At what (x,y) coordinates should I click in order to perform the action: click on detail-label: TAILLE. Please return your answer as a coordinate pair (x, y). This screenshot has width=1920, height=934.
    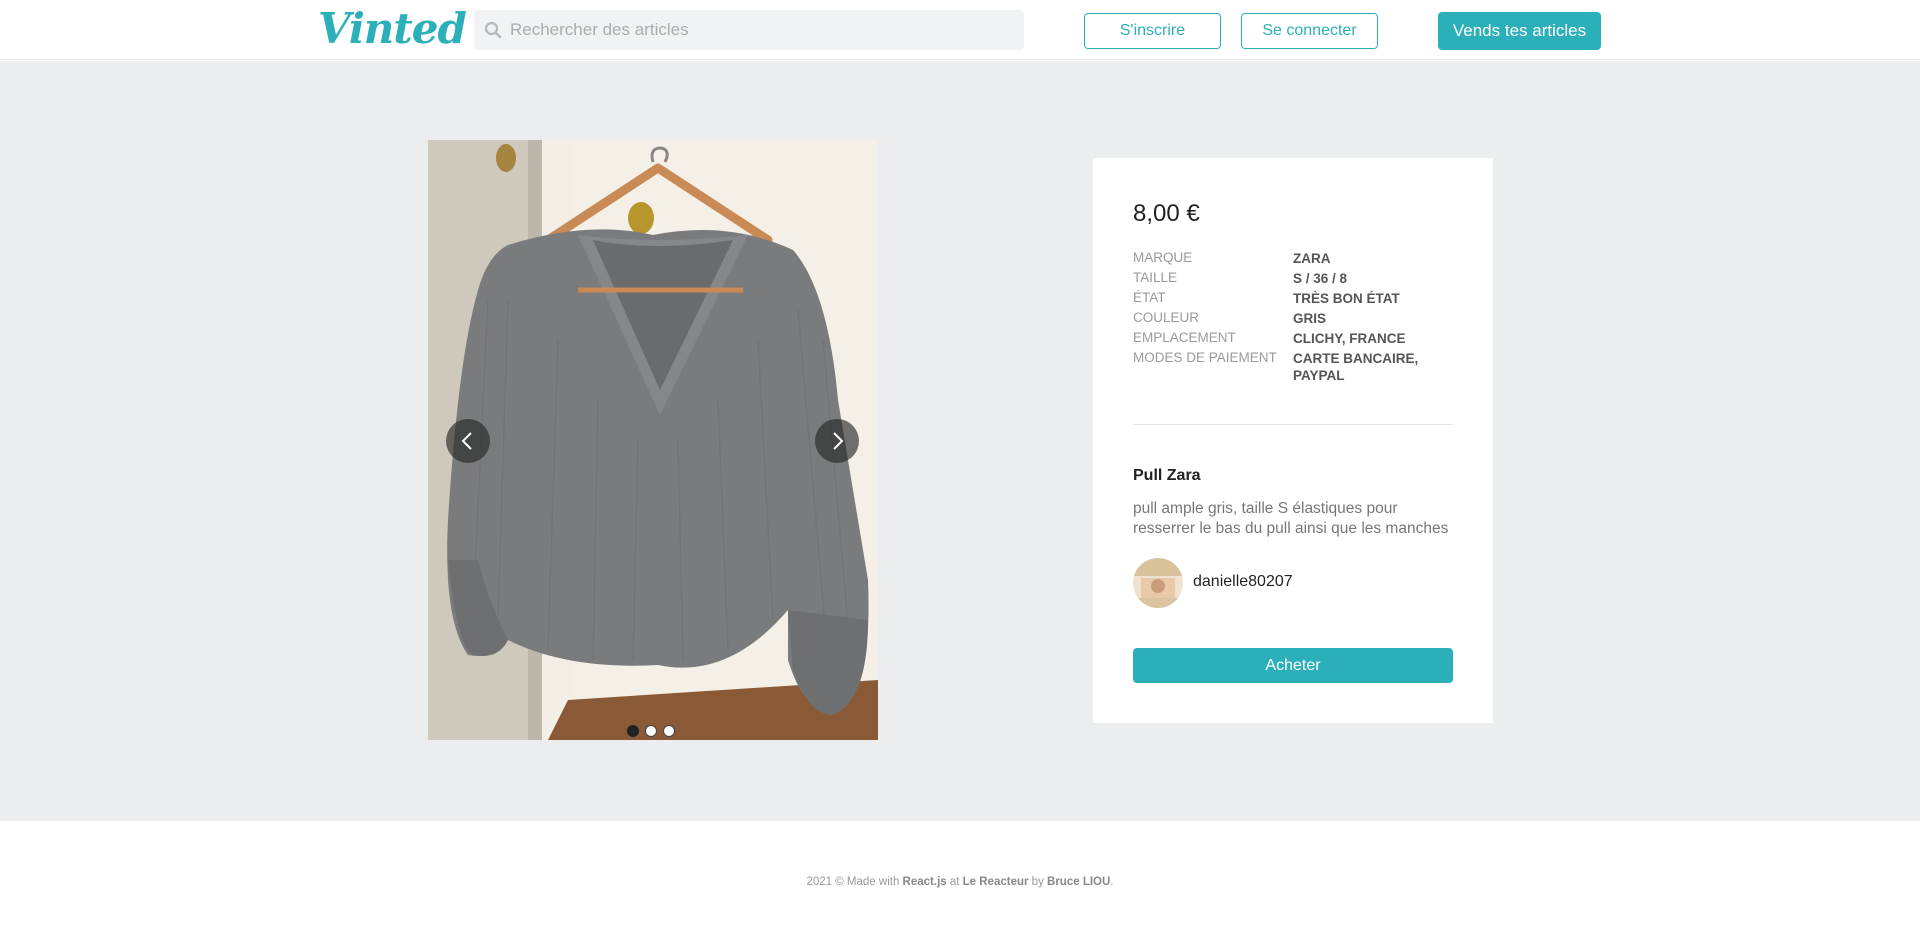
    Looking at the image, I should click on (1155, 277).